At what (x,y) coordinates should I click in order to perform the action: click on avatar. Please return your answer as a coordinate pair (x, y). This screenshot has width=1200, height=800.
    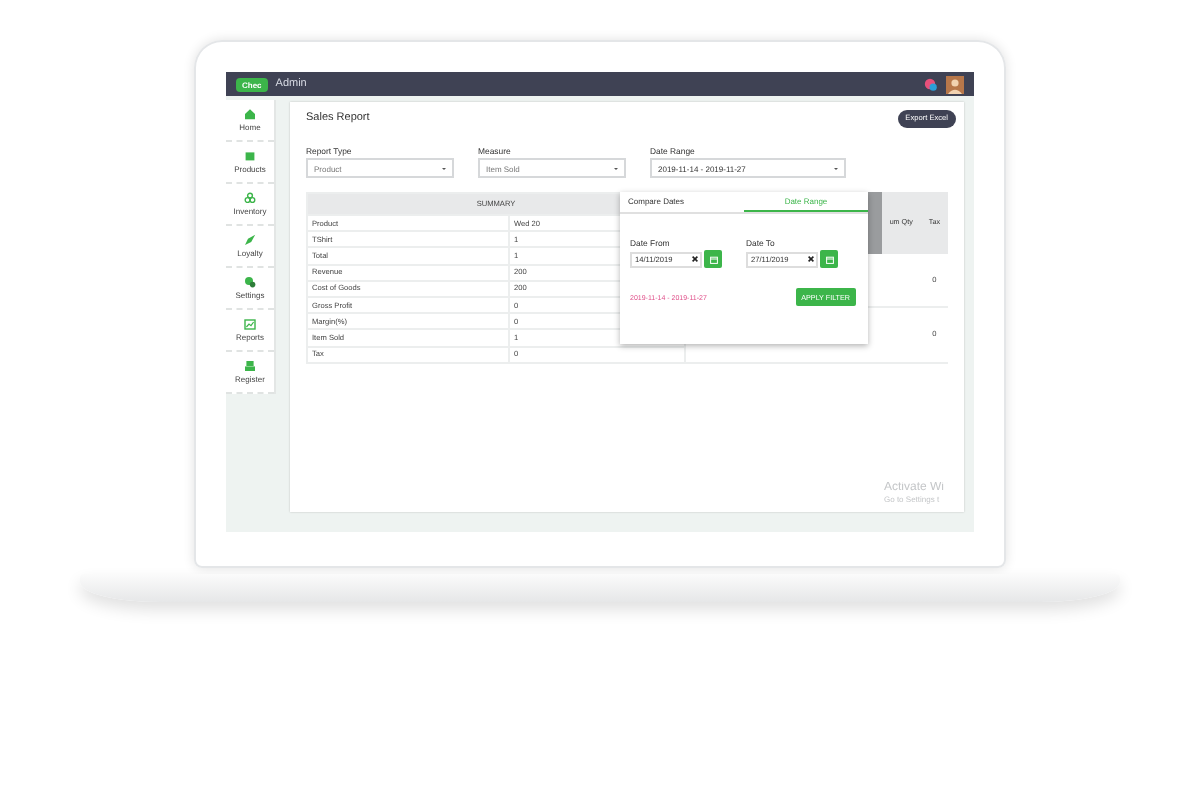
    Looking at the image, I should click on (955, 84).